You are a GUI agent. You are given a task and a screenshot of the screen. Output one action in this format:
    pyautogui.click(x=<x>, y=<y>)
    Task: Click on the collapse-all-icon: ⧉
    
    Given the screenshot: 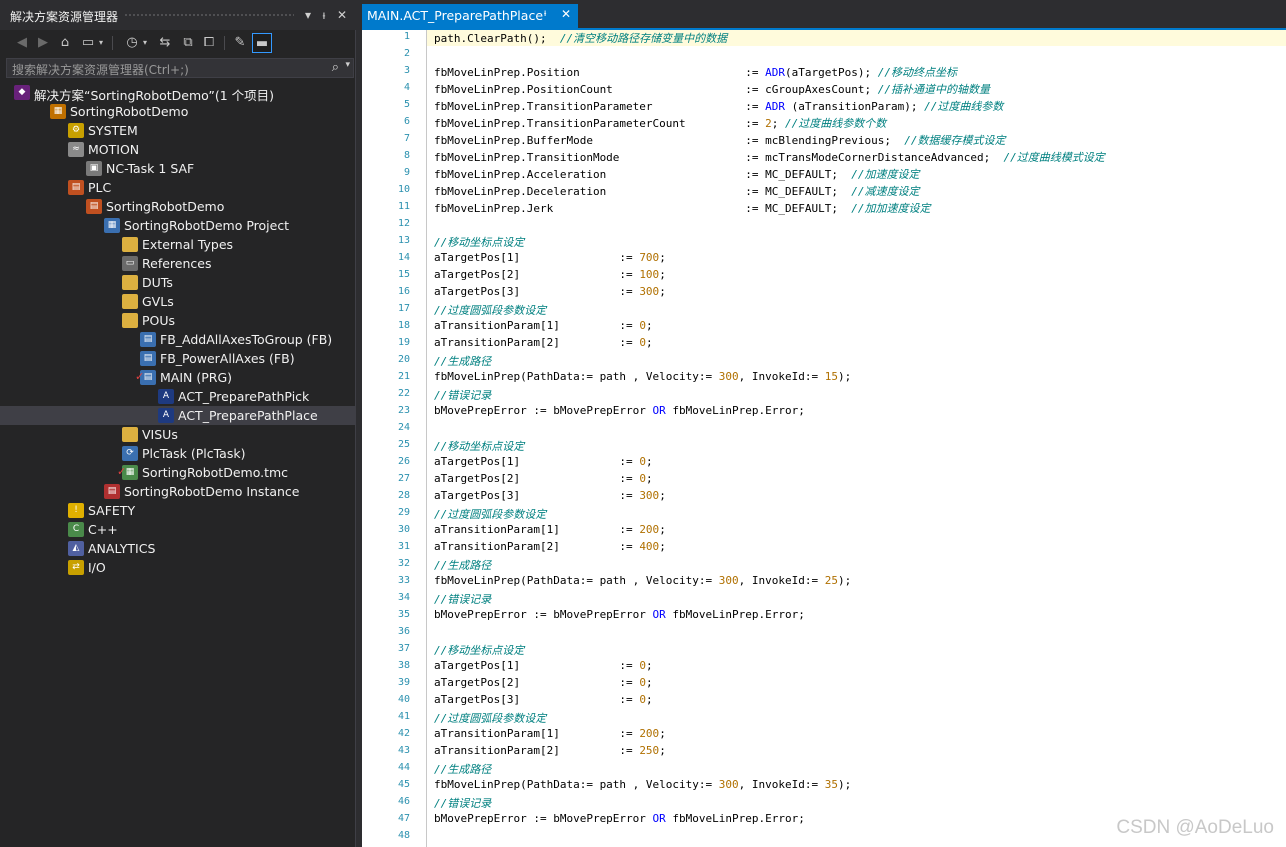 What is the action you would take?
    pyautogui.click(x=188, y=43)
    